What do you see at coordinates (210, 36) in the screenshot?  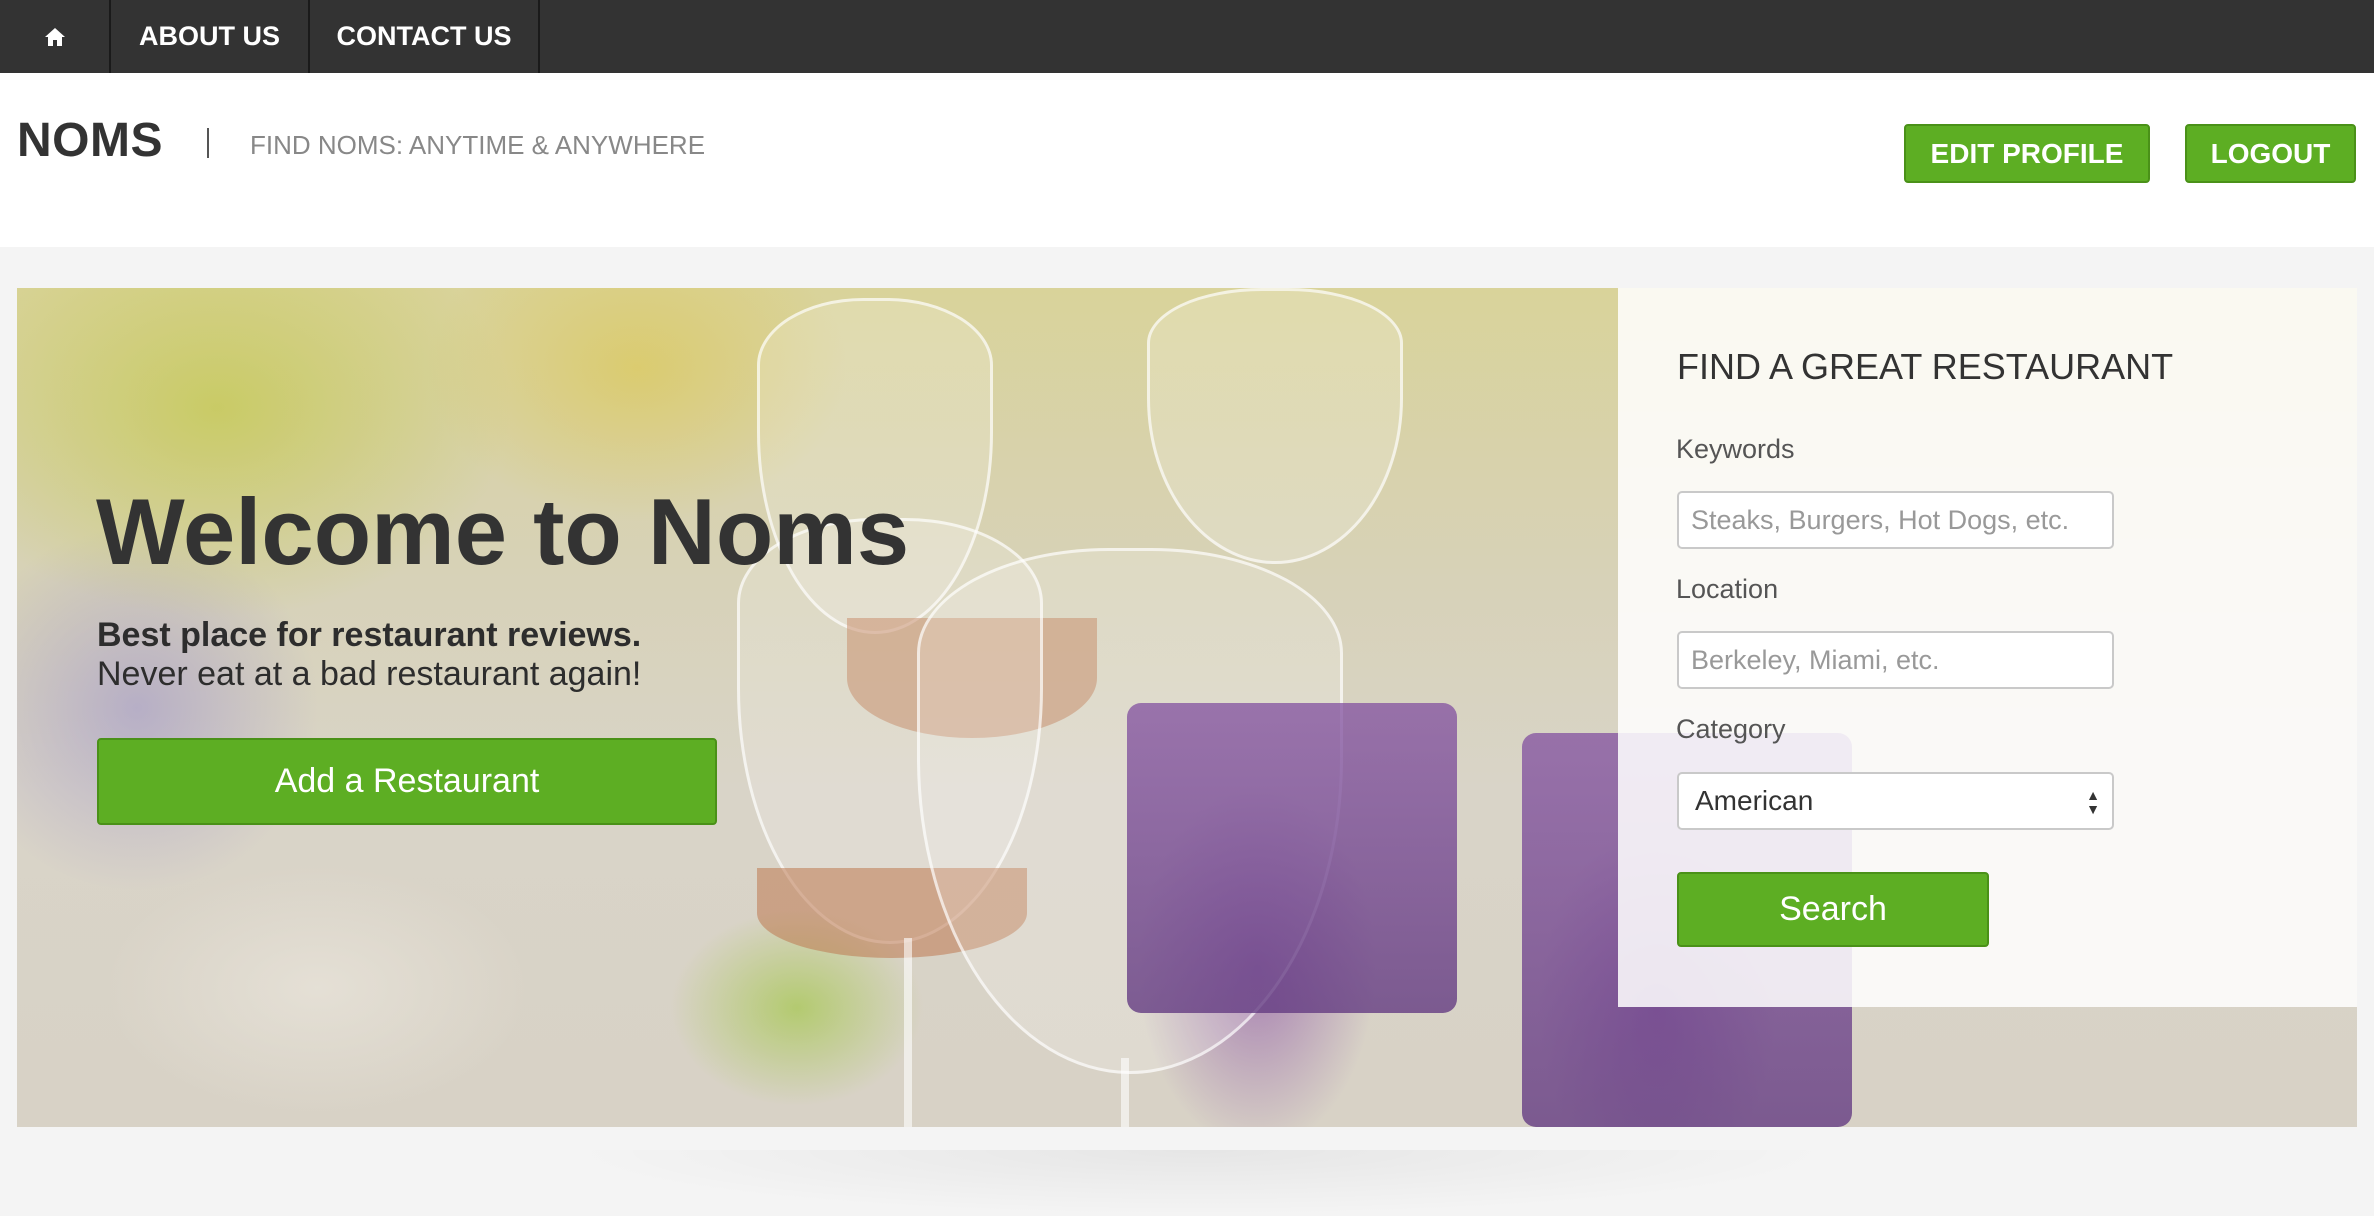 I see `nav-about-us: ABOUT US` at bounding box center [210, 36].